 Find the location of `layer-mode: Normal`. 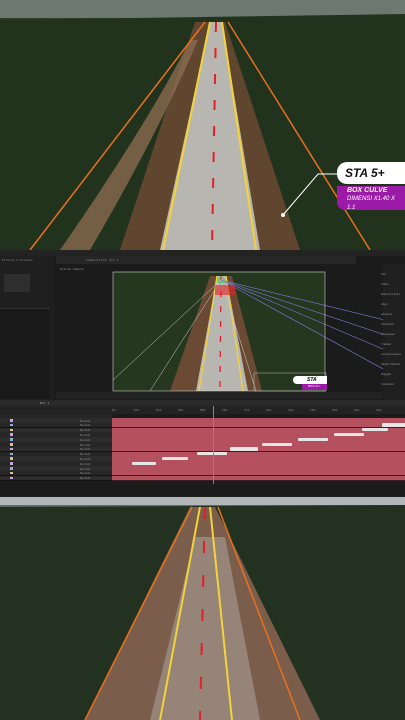

layer-mode: Normal is located at coordinates (85, 478).